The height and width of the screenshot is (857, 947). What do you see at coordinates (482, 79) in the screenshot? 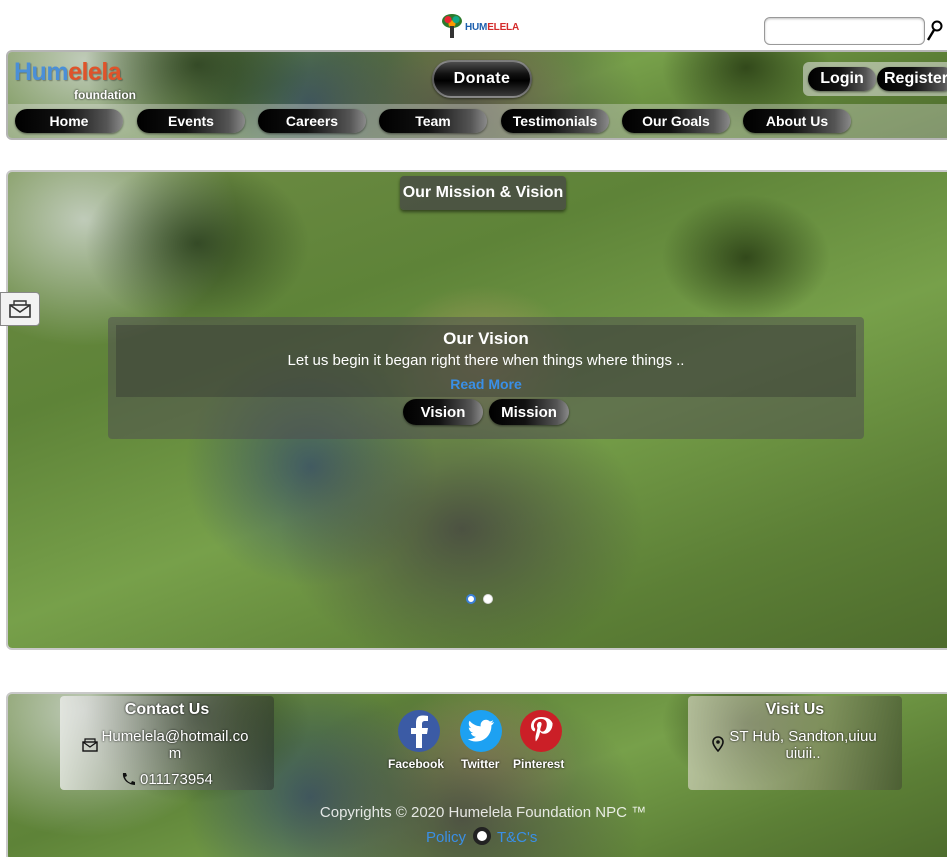
I see `donate-button: Donate` at bounding box center [482, 79].